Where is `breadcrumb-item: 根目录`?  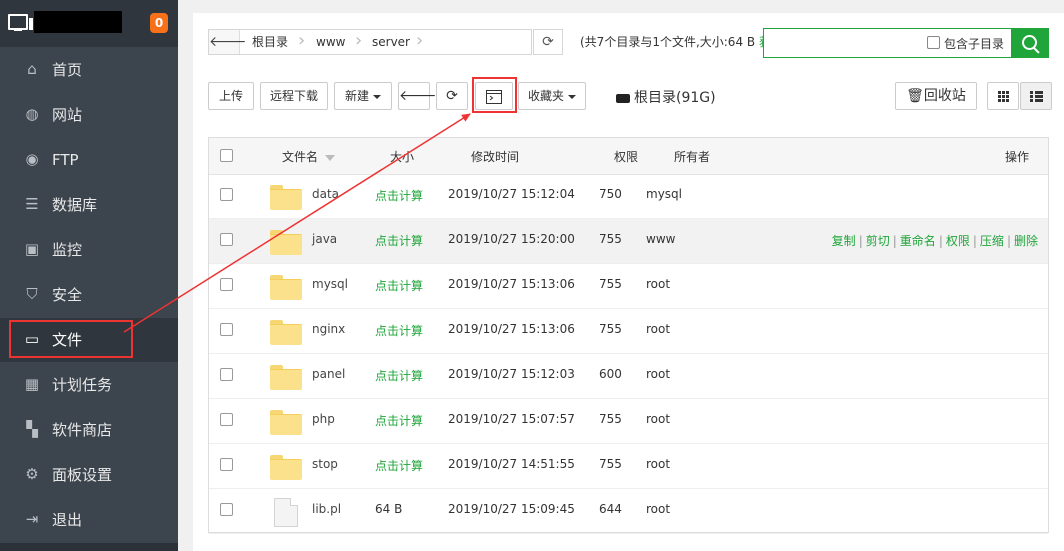 breadcrumb-item: 根目录 is located at coordinates (270, 42).